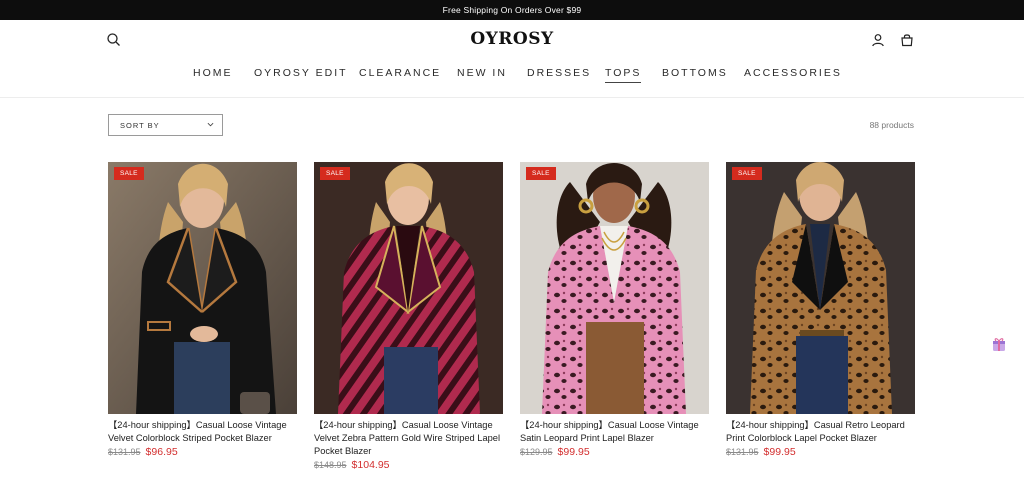  What do you see at coordinates (202, 452) in the screenshot?
I see `product-prices: $131.95 $96.95` at bounding box center [202, 452].